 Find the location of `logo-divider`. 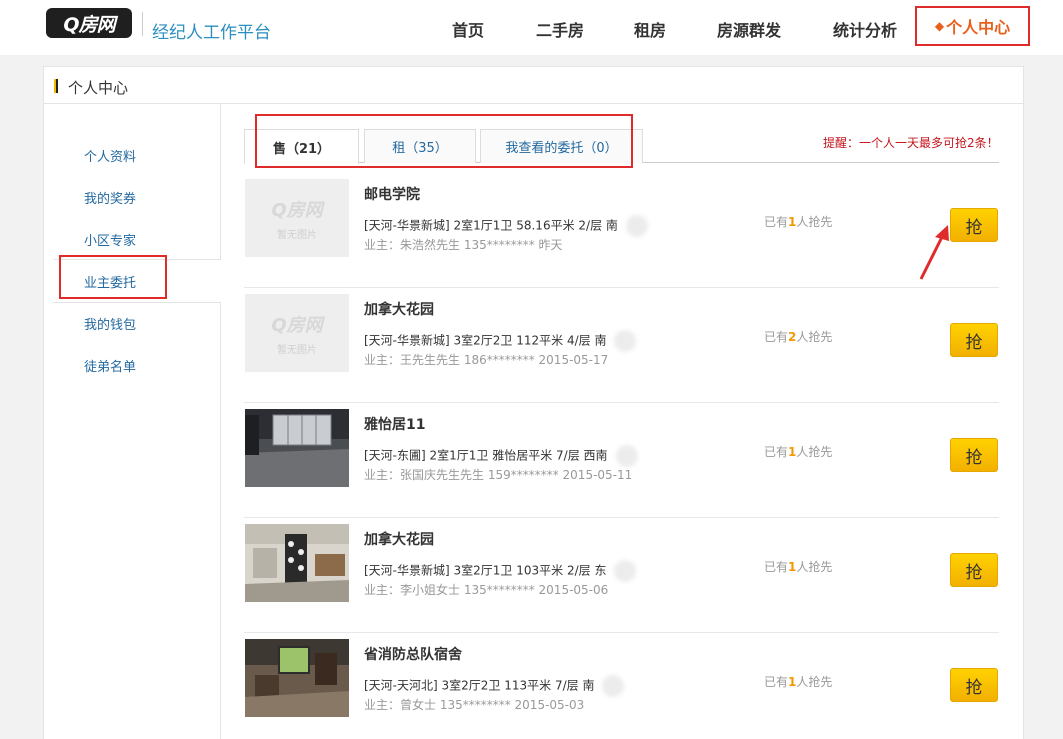

logo-divider is located at coordinates (142, 24).